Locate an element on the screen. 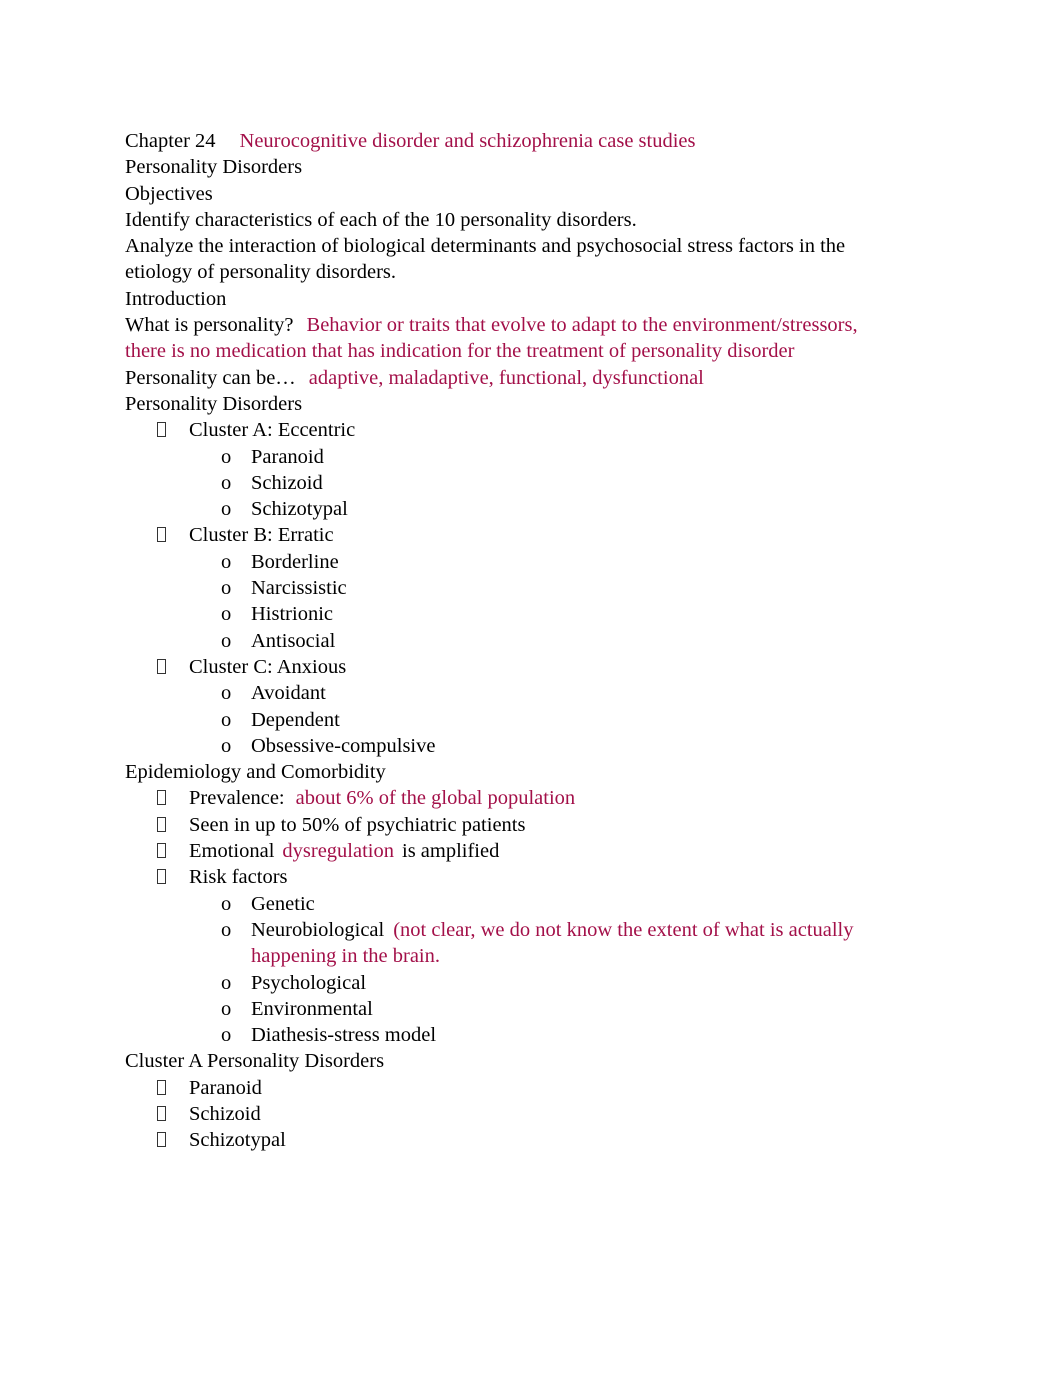 This screenshot has width=1062, height=1377. cluster-c-item-label: Avoidant is located at coordinates (288, 693).